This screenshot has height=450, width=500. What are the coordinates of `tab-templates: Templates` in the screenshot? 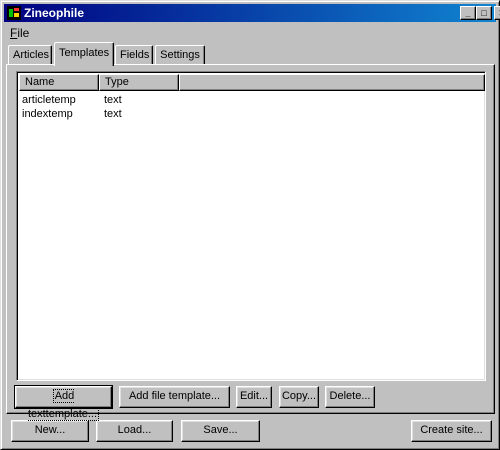 It's located at (84, 54).